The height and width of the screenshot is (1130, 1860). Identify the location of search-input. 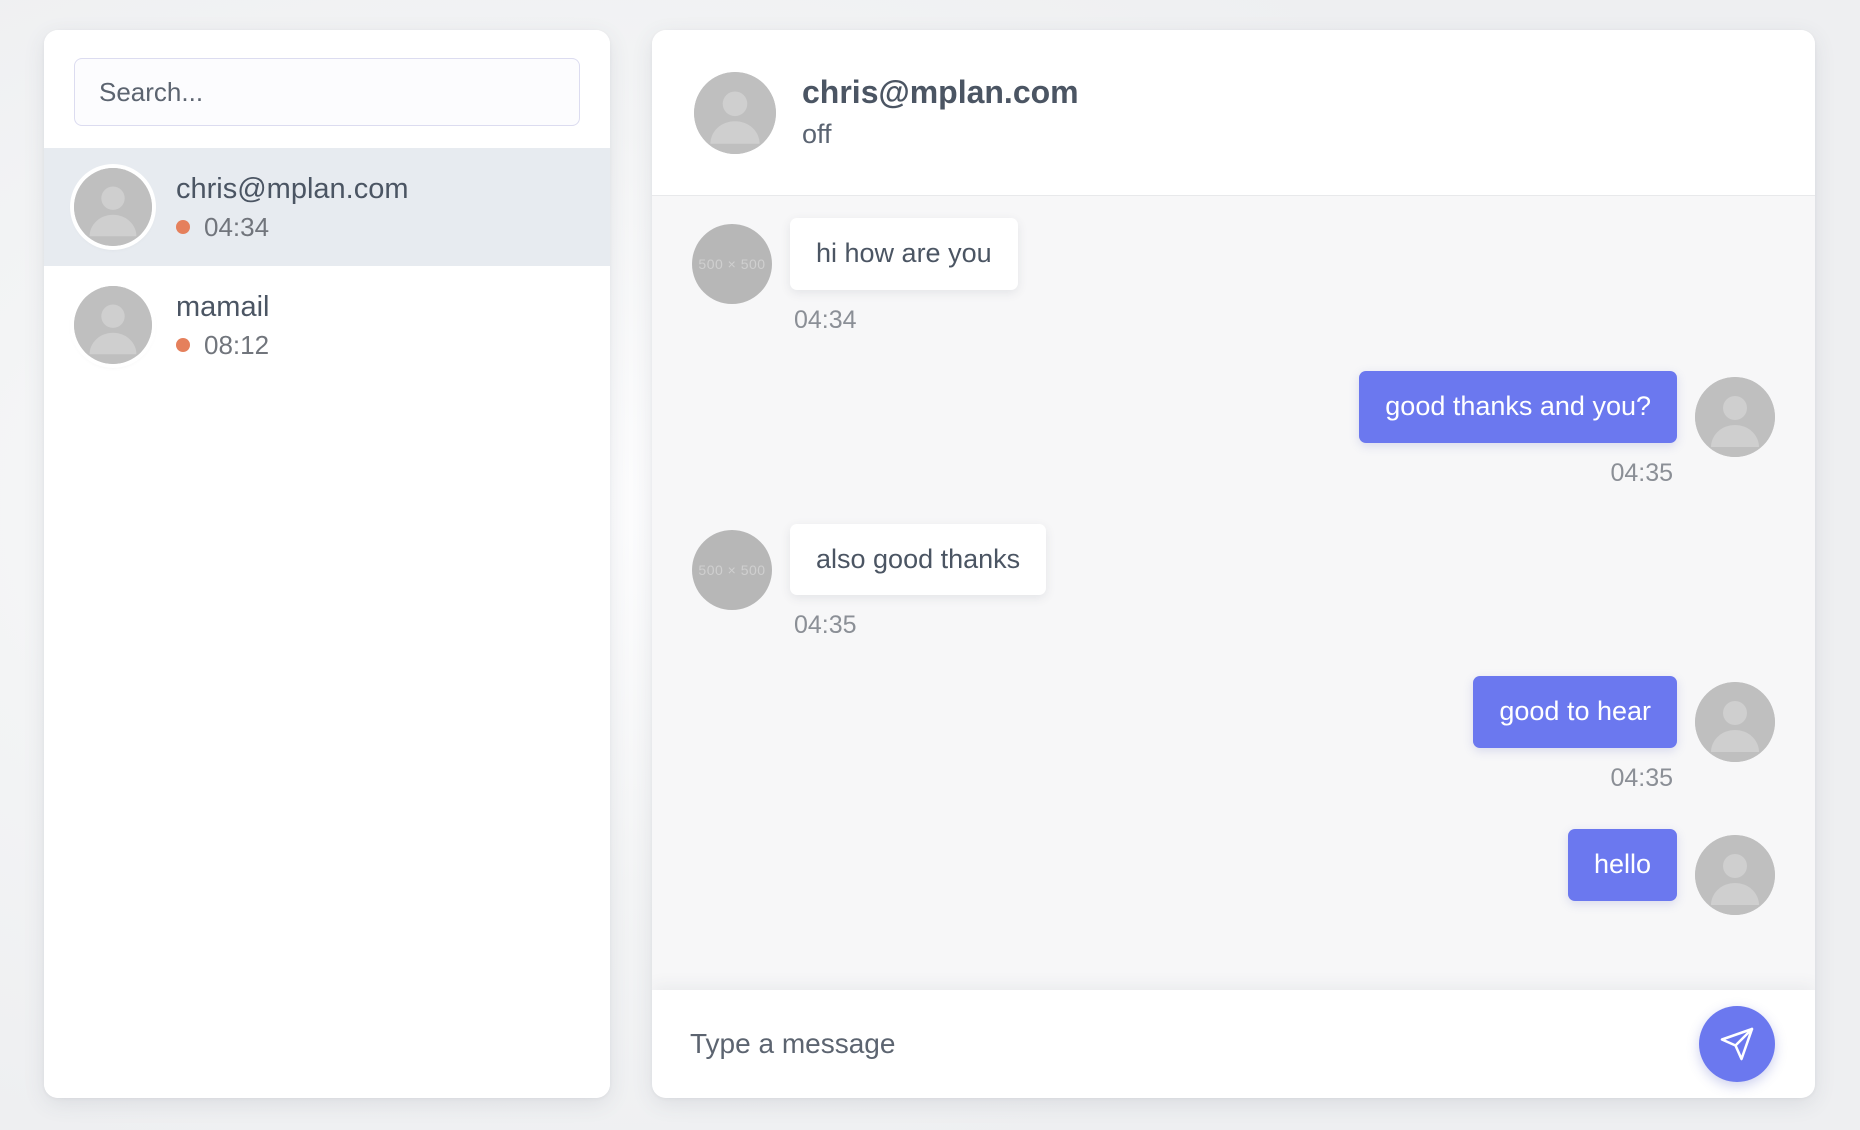
(327, 92).